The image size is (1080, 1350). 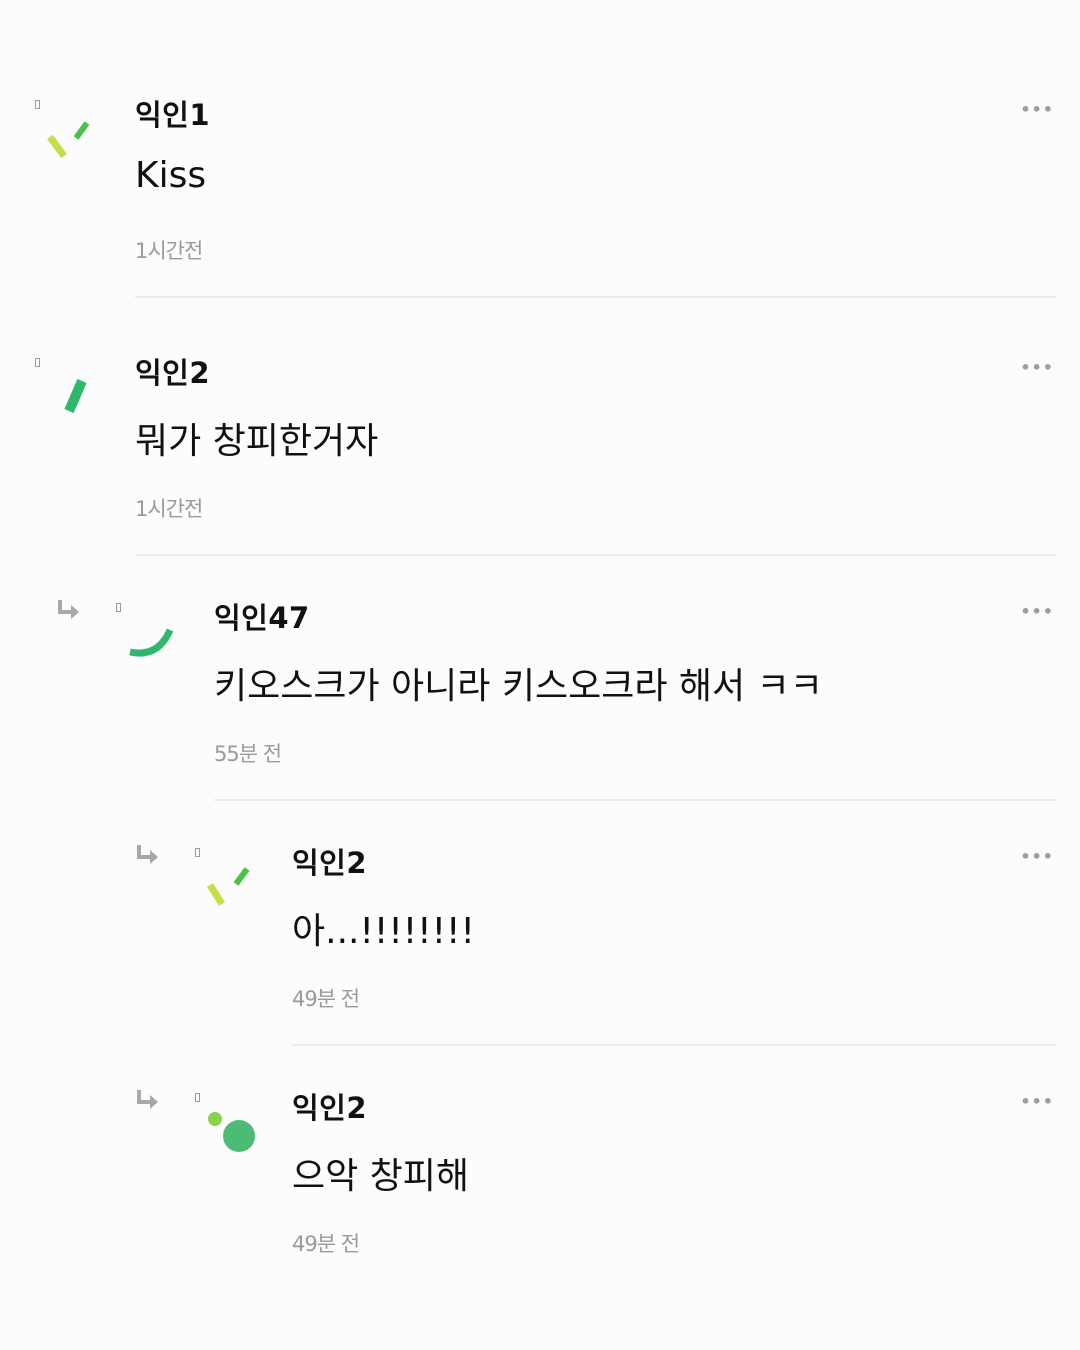 I want to click on comment-text: 뭐가 창피한거자, so click(x=257, y=441).